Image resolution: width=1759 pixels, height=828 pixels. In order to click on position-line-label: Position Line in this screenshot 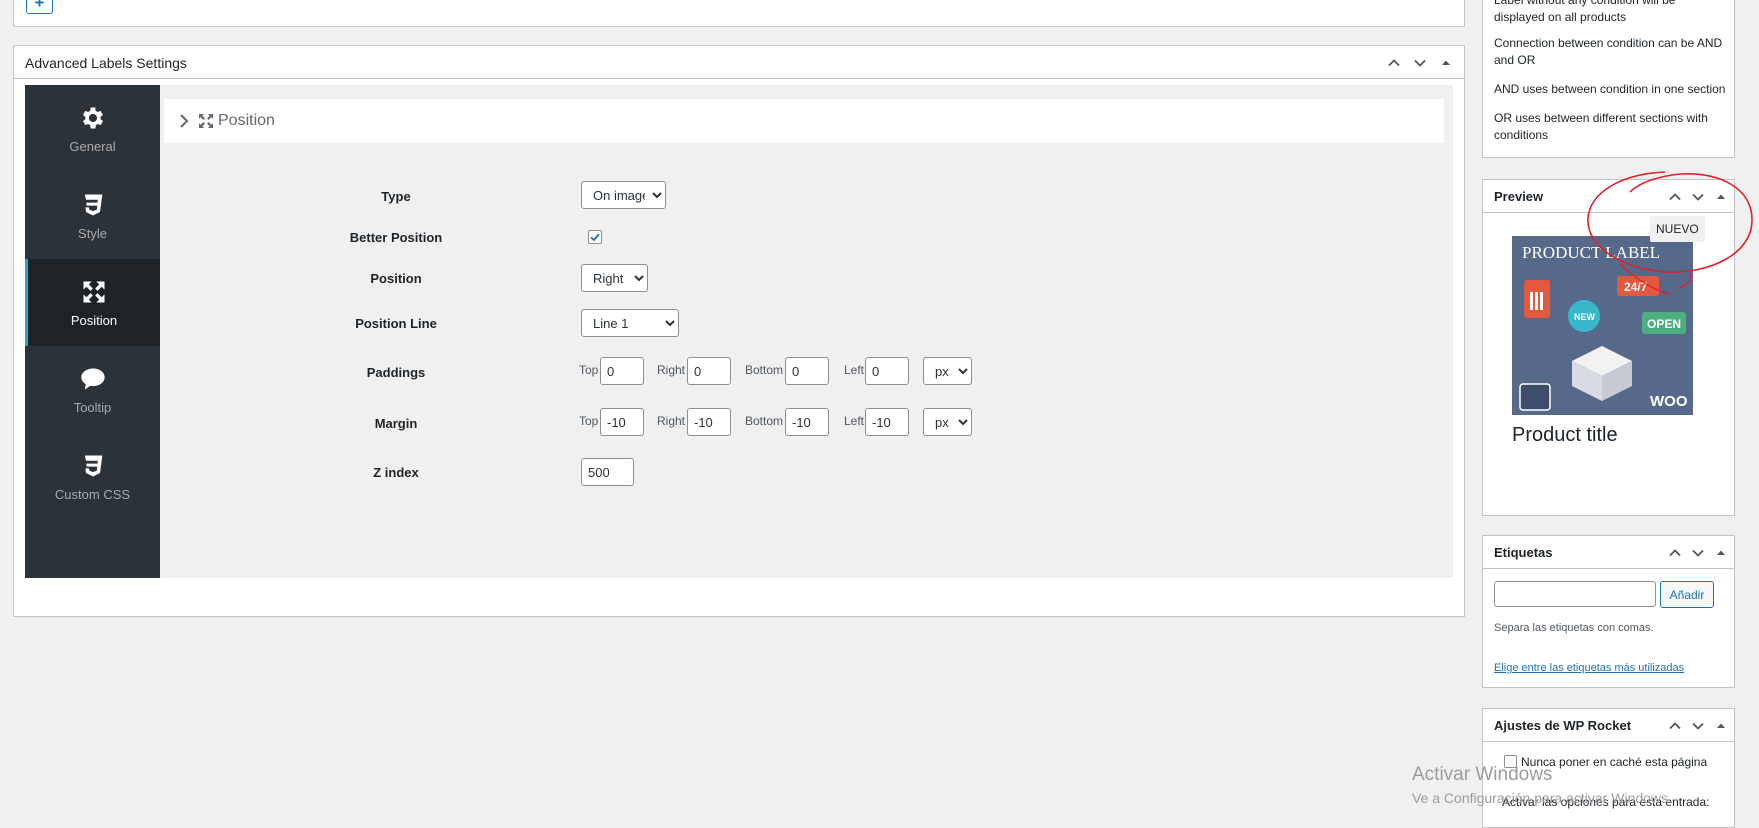, I will do `click(396, 323)`.